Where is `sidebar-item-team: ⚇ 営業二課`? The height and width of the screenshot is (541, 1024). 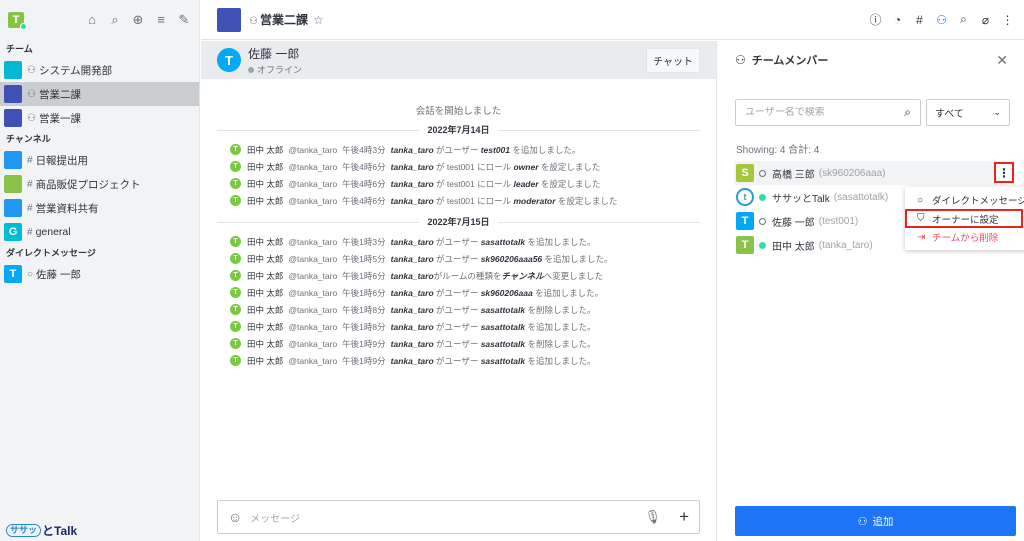 sidebar-item-team: ⚇ 営業二課 is located at coordinates (99, 94).